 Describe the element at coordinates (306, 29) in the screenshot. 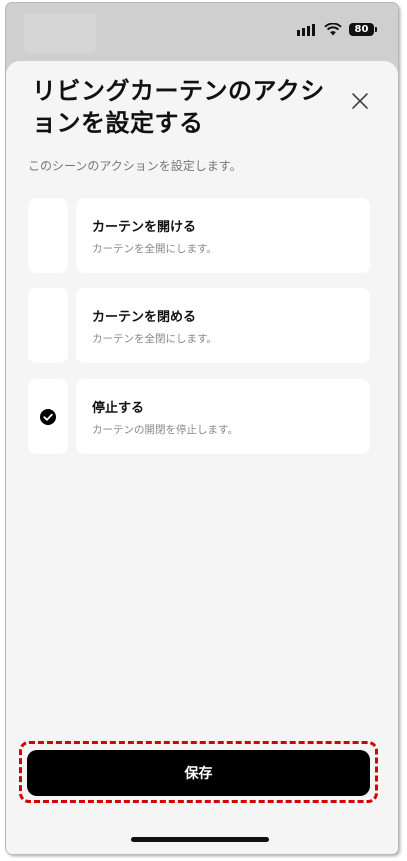

I see `signal-icon` at that location.